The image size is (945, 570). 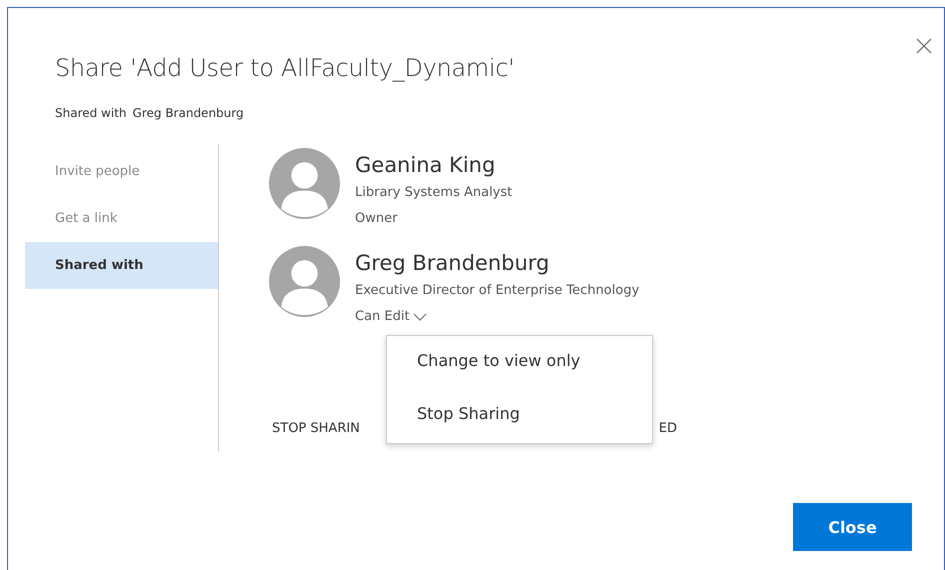 I want to click on stop-sharing-text-end: ED, so click(x=667, y=428).